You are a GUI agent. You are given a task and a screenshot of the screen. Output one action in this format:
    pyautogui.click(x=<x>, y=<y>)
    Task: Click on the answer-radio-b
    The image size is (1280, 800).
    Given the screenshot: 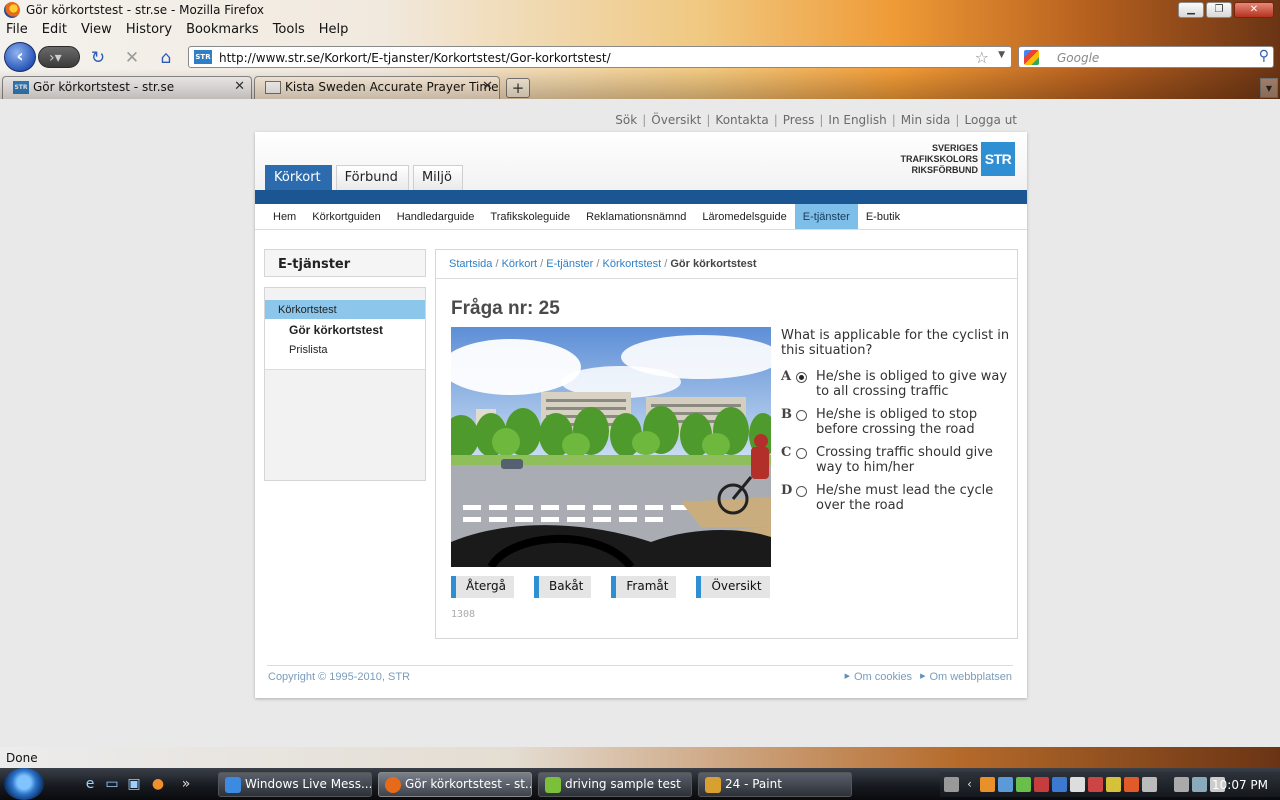 What is the action you would take?
    pyautogui.click(x=801, y=415)
    